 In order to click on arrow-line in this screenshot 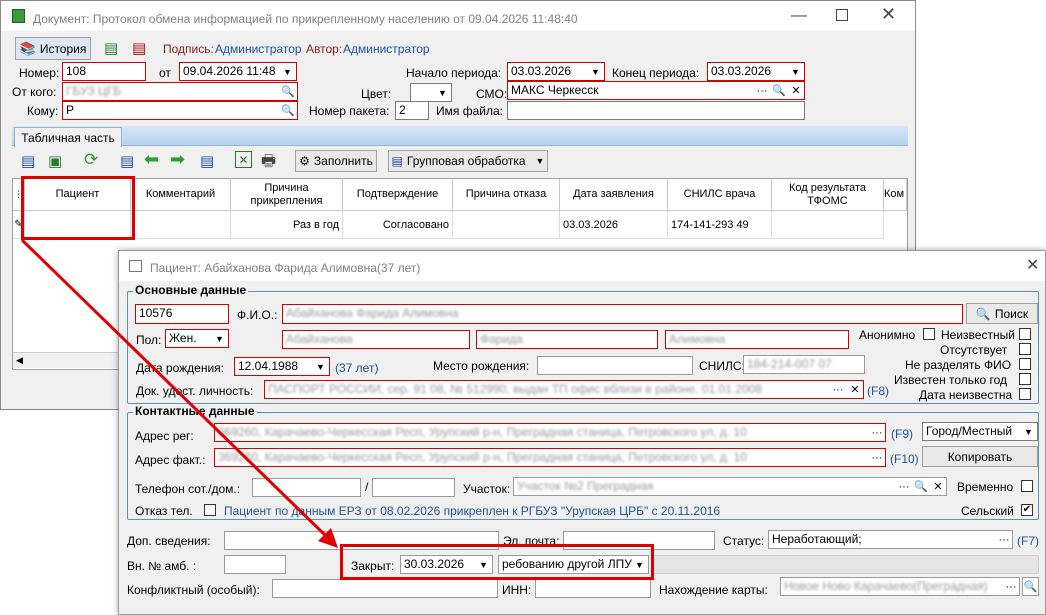, I will do `click(174, 388)`.